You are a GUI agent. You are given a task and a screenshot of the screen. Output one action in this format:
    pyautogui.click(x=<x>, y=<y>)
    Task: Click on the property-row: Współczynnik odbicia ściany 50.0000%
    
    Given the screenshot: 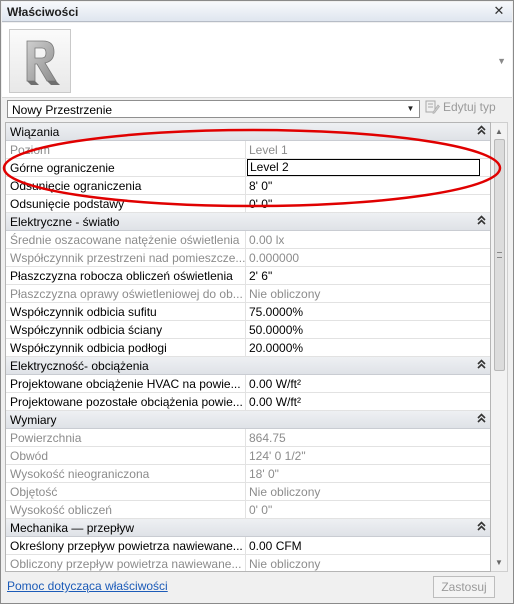 What is the action you would take?
    pyautogui.click(x=248, y=330)
    